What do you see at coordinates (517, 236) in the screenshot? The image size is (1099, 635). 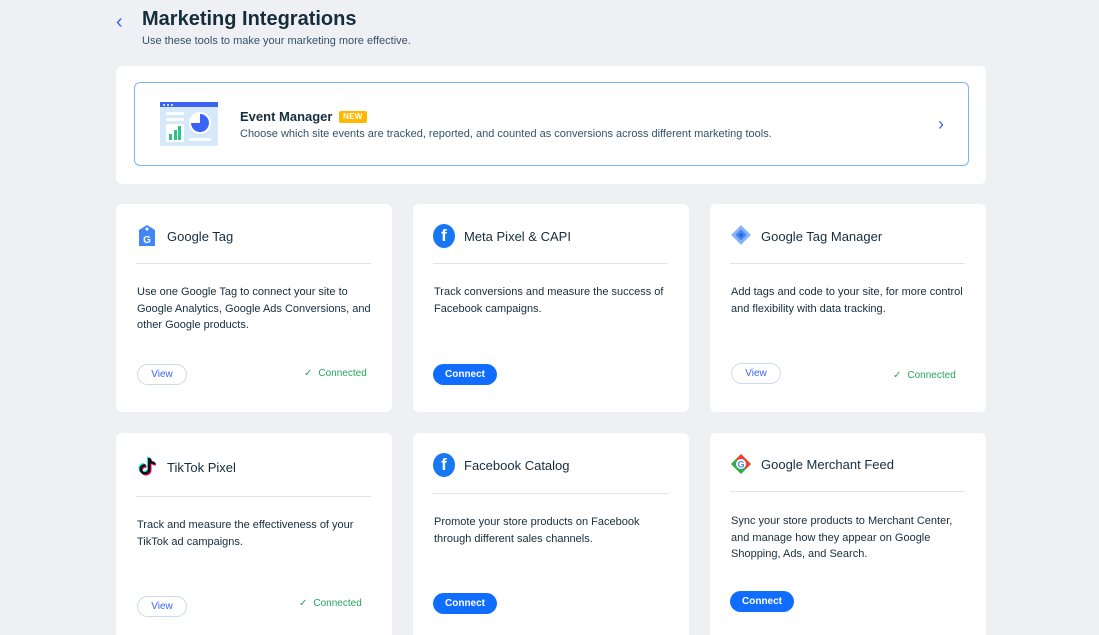 I see `card-title: Meta Pixel & CAPI` at bounding box center [517, 236].